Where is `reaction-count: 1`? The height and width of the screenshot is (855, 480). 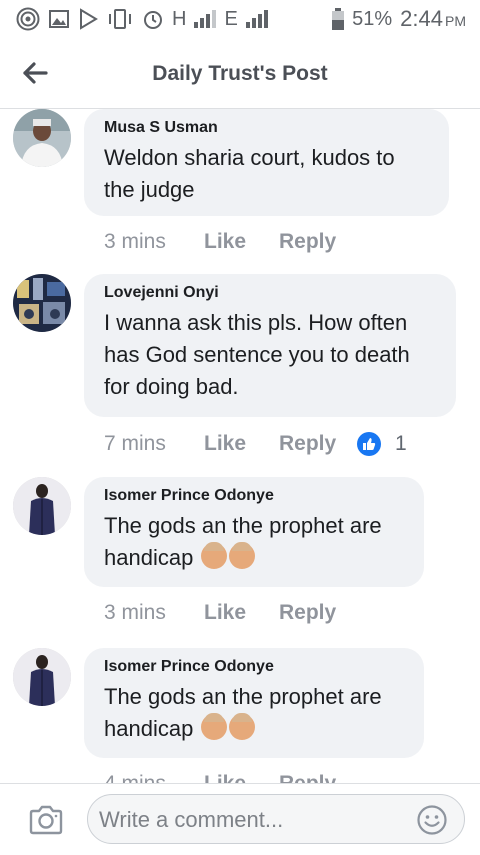
reaction-count: 1 is located at coordinates (401, 443).